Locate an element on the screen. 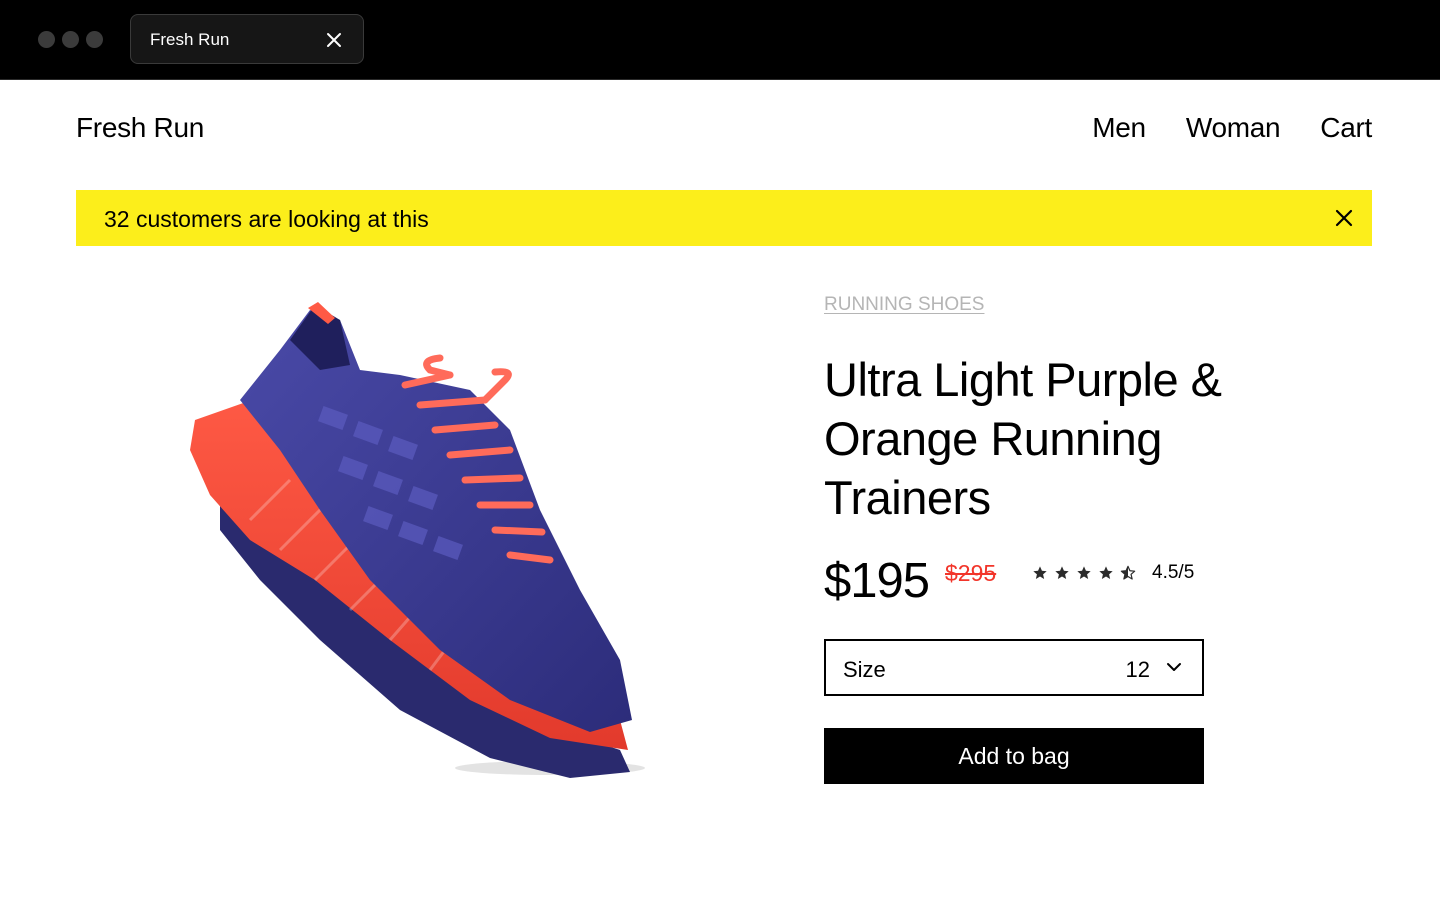  original-price: $295 is located at coordinates (971, 573).